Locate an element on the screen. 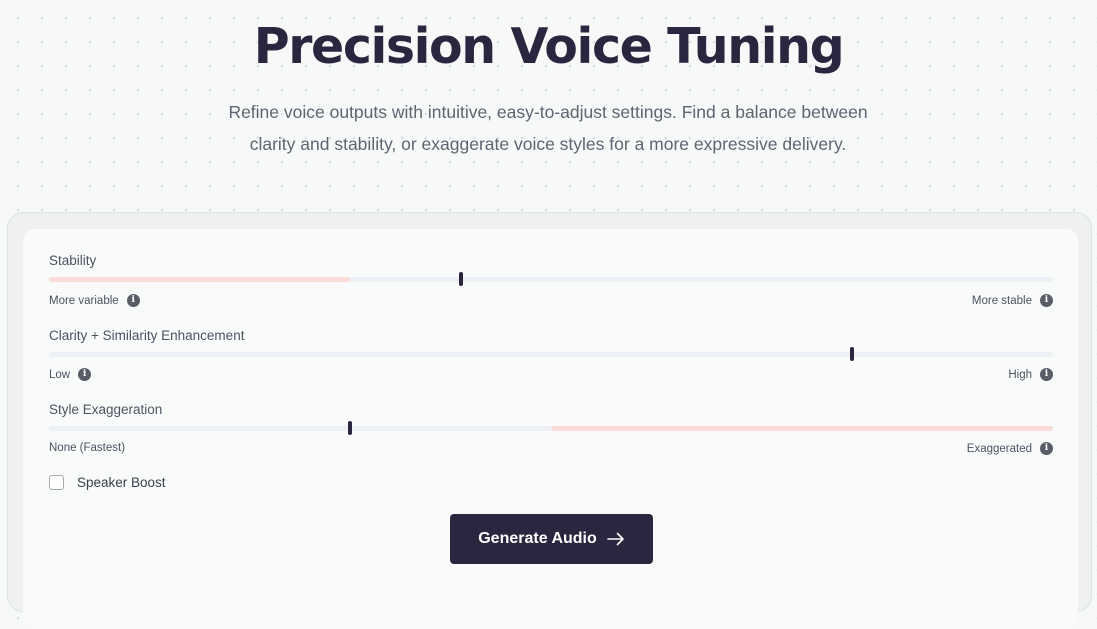 This screenshot has height=629, width=1097. stability-min: More variable i is located at coordinates (94, 300).